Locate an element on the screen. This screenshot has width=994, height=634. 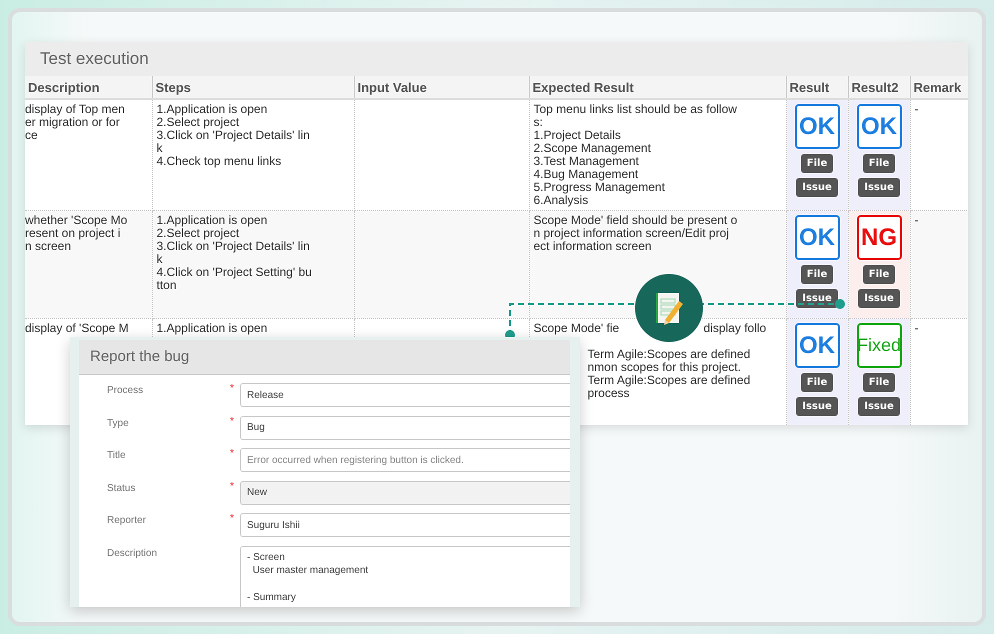
cell-text: process is located at coordinates (608, 393).